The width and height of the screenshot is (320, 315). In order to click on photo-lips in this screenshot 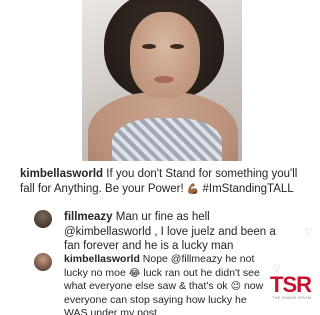, I will do `click(164, 79)`.